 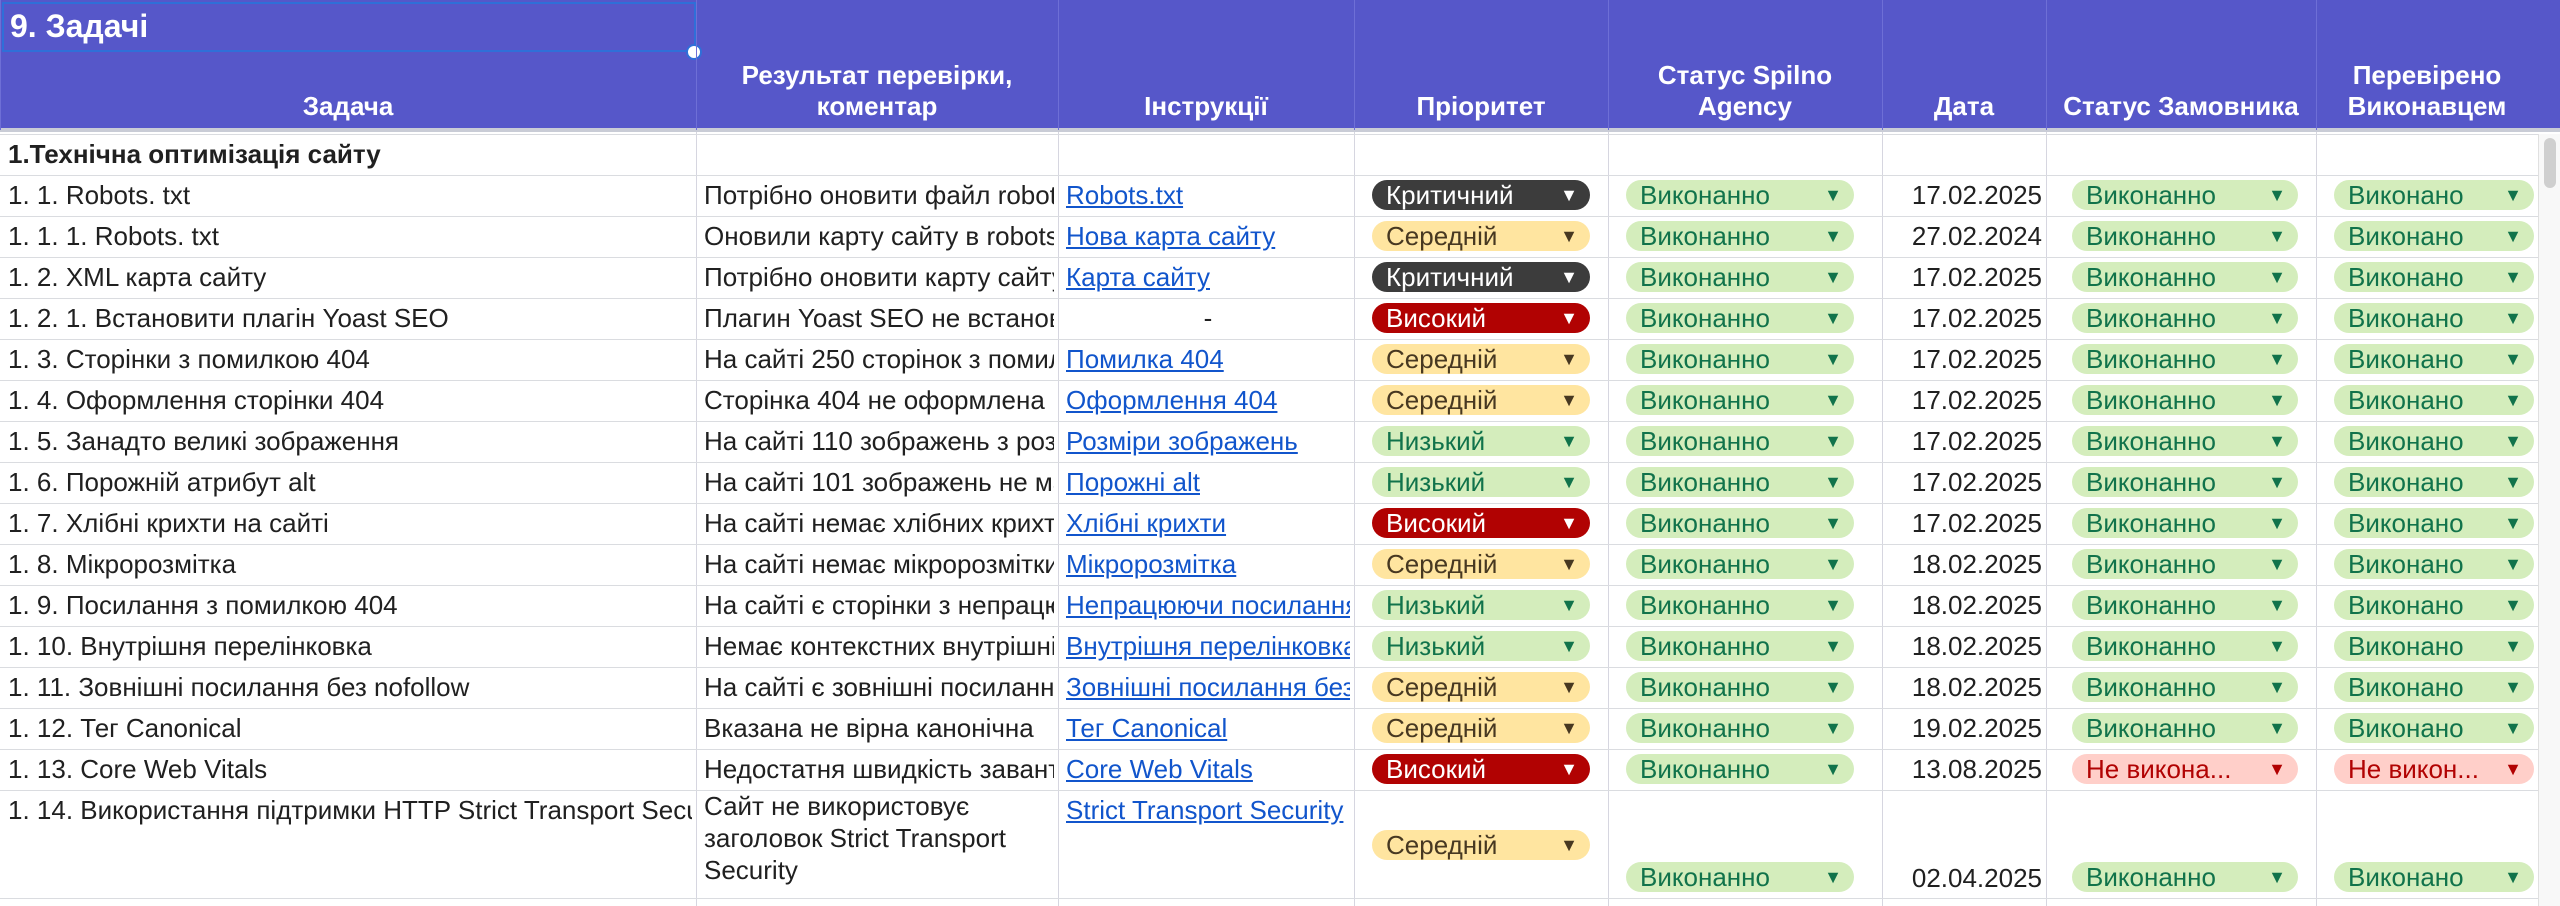 I want to click on comment-cell: Потрібно оновити файл robots.txt, so click(x=879, y=195).